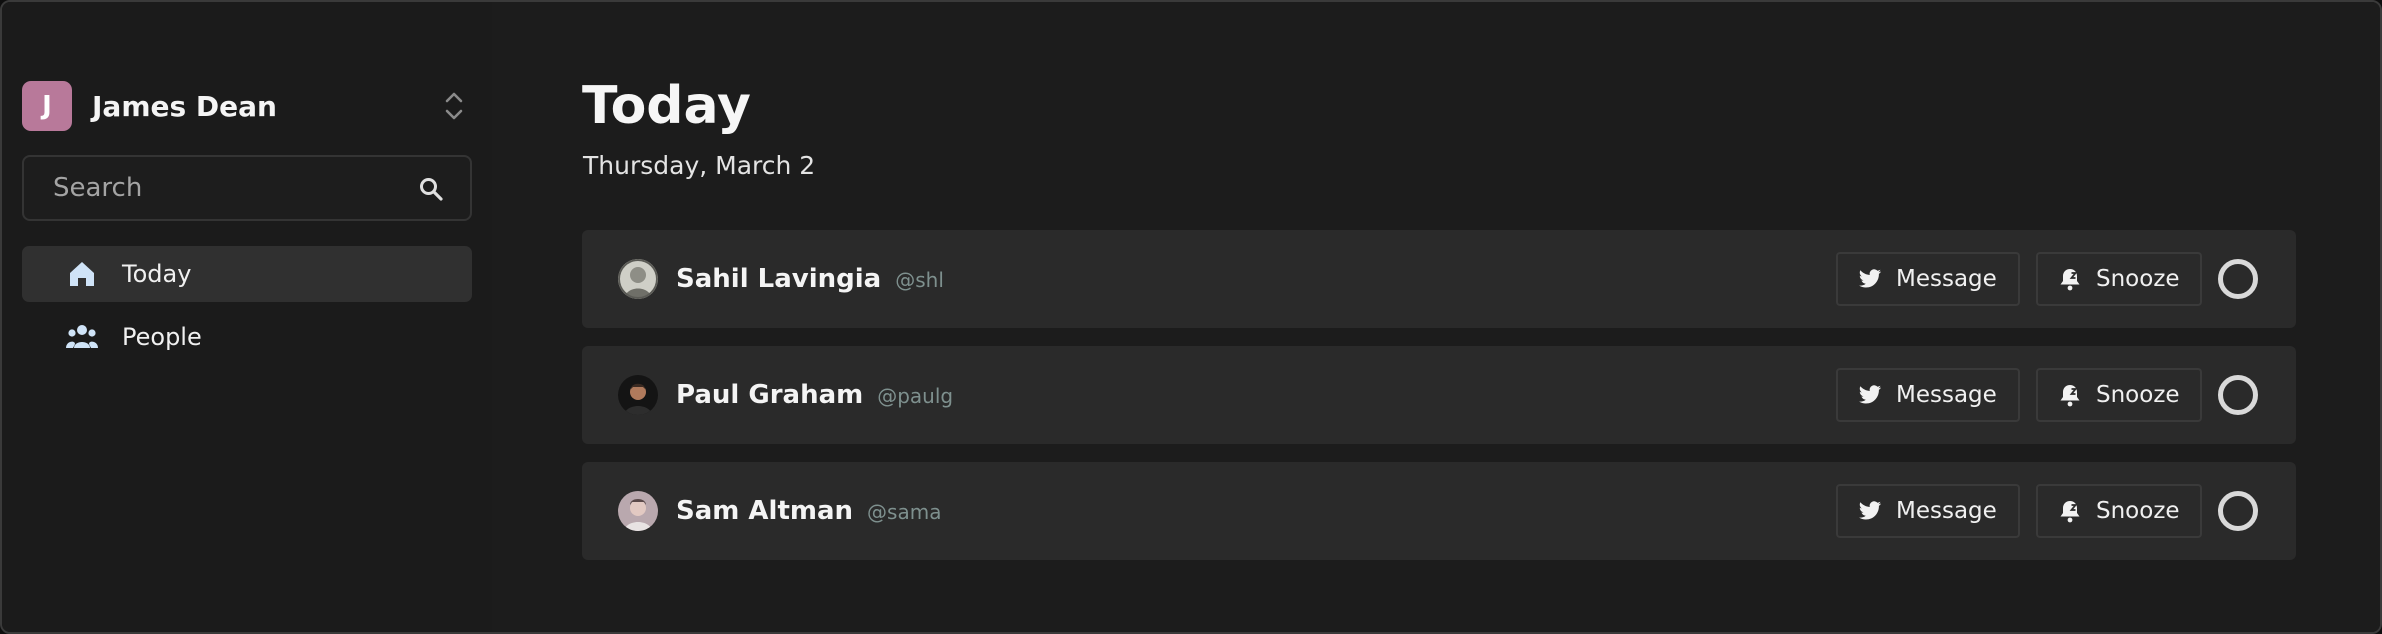 Image resolution: width=2382 pixels, height=634 pixels. I want to click on list-item: Sam Altman @sama Message Snooze, so click(1439, 511).